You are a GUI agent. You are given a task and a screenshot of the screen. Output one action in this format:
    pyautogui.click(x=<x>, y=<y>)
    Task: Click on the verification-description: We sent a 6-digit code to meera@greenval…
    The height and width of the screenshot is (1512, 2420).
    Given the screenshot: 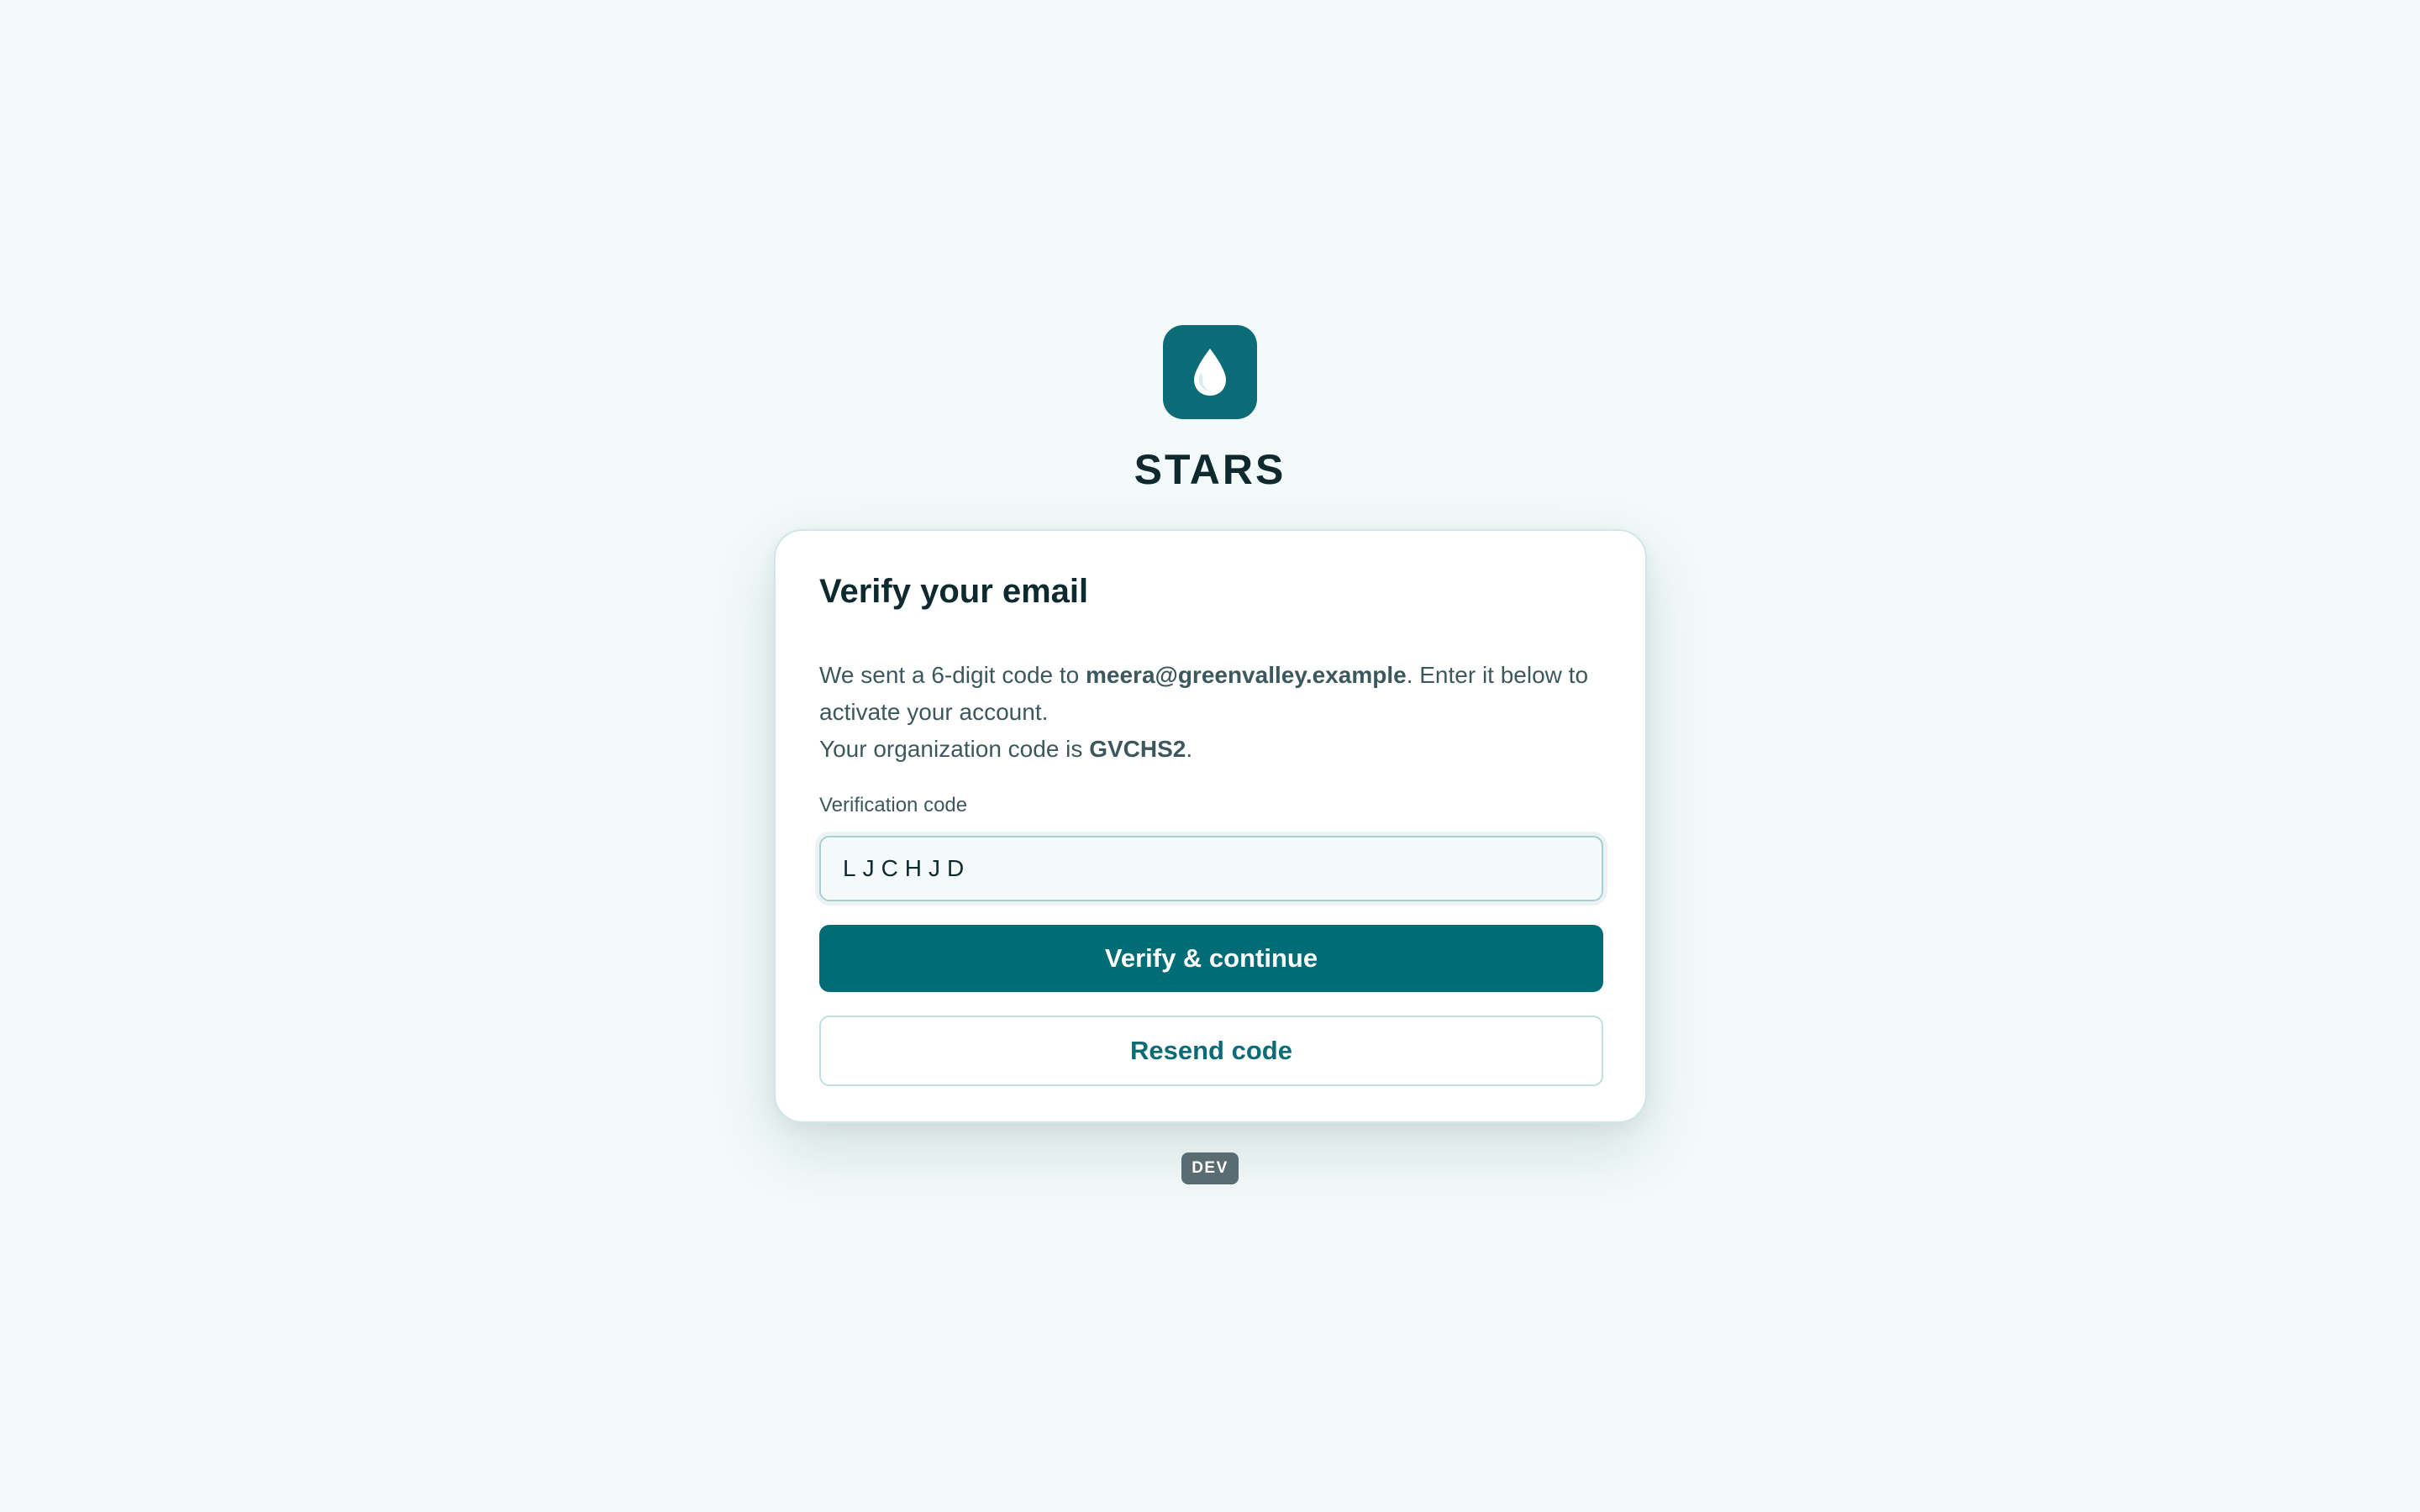 What is the action you would take?
    pyautogui.click(x=1214, y=712)
    